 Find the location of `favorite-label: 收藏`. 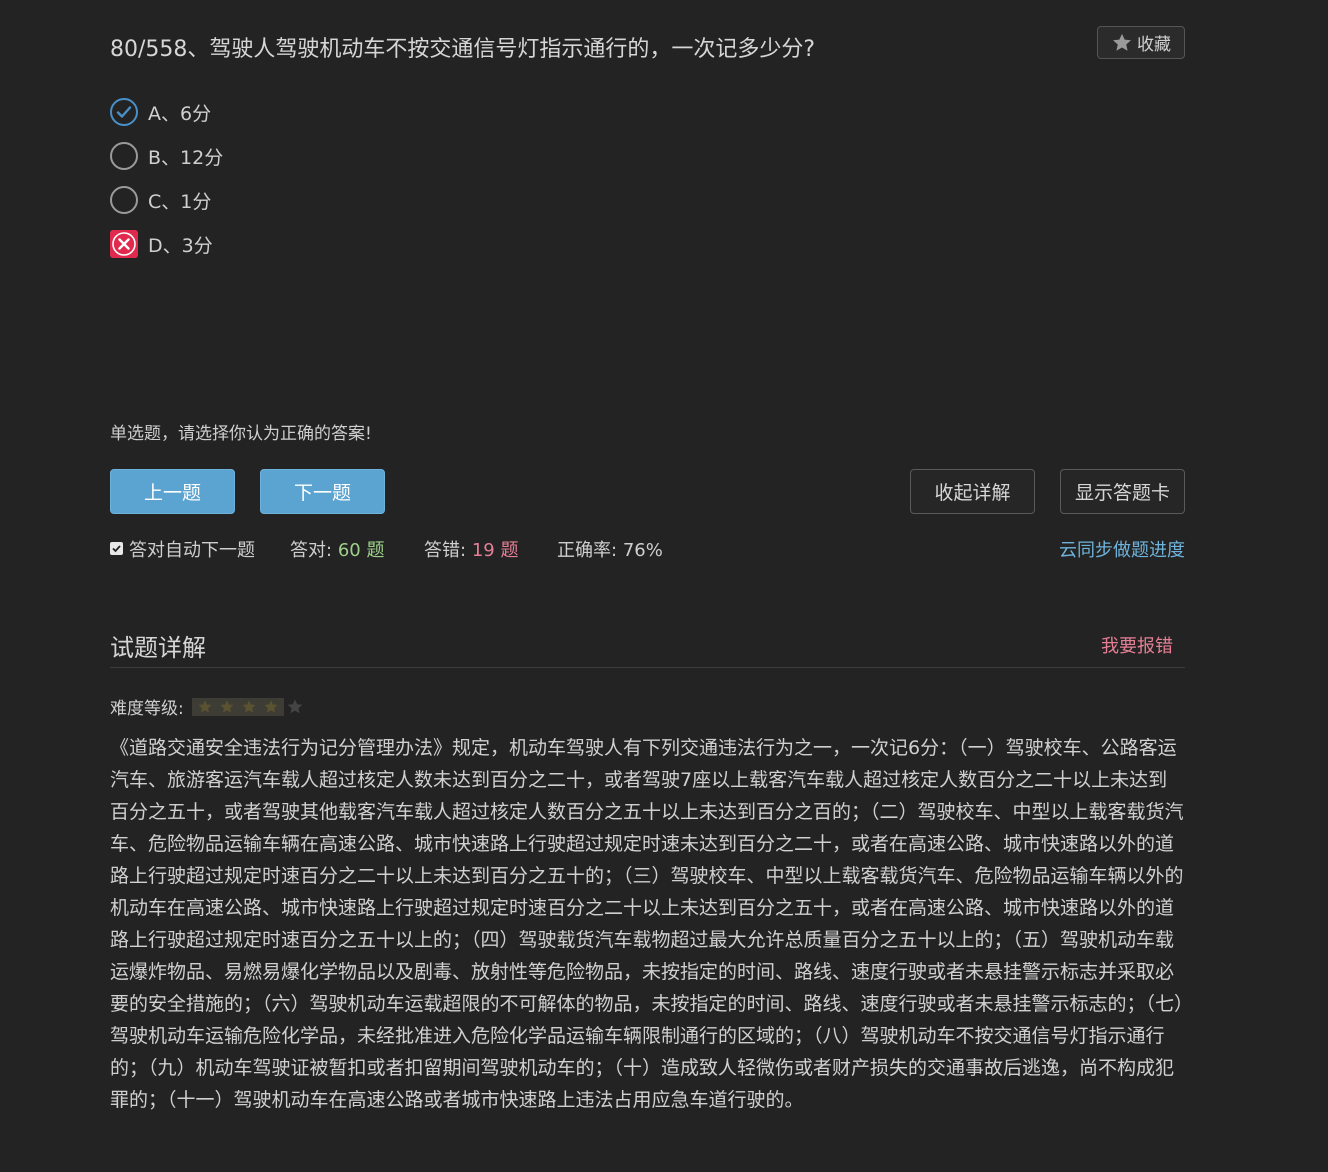

favorite-label: 收藏 is located at coordinates (1154, 45).